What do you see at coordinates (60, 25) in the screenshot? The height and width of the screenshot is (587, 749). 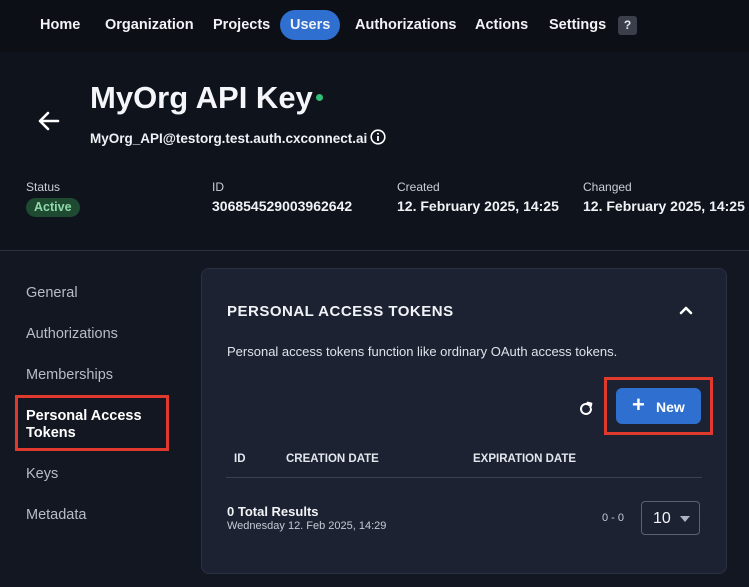 I see `nav-home: Home` at bounding box center [60, 25].